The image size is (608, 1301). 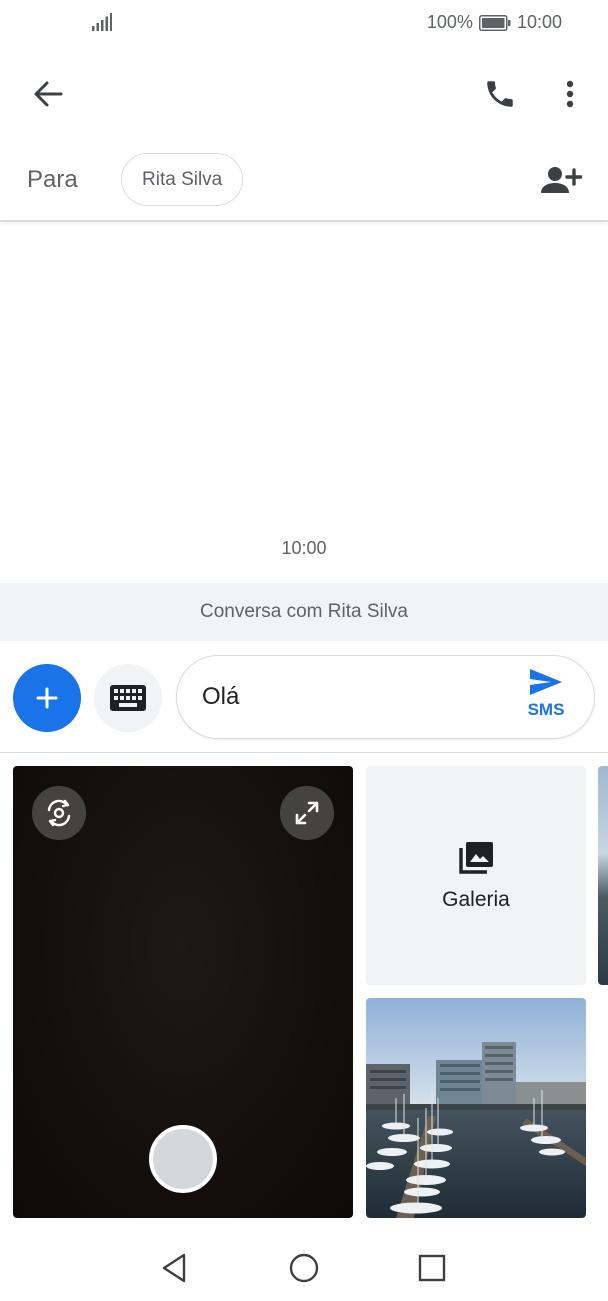 I want to click on battery-icon, so click(x=494, y=22).